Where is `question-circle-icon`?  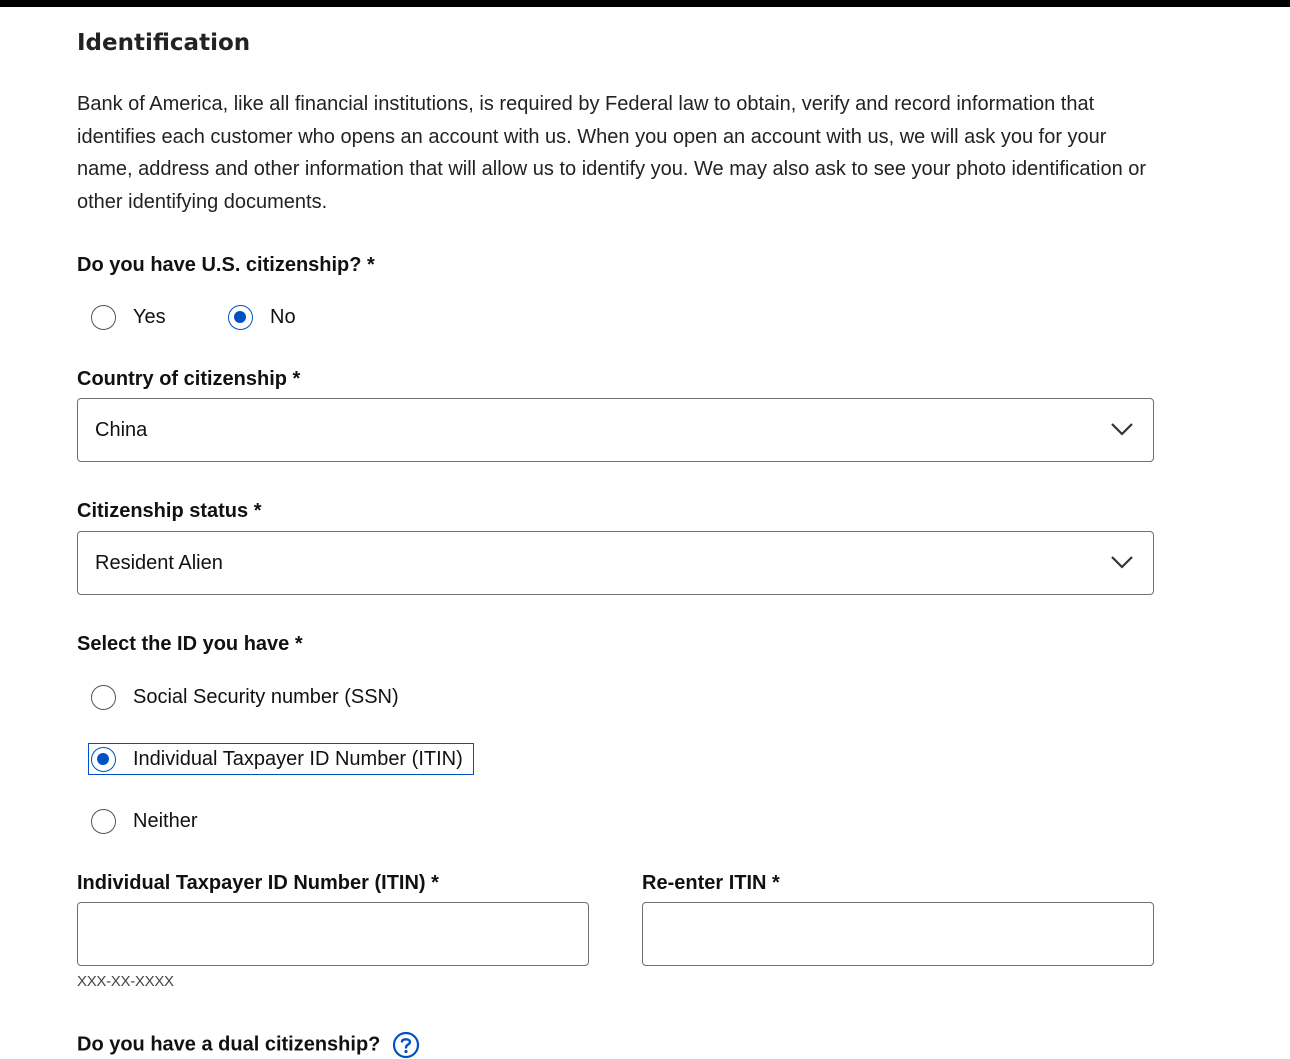 question-circle-icon is located at coordinates (406, 1045).